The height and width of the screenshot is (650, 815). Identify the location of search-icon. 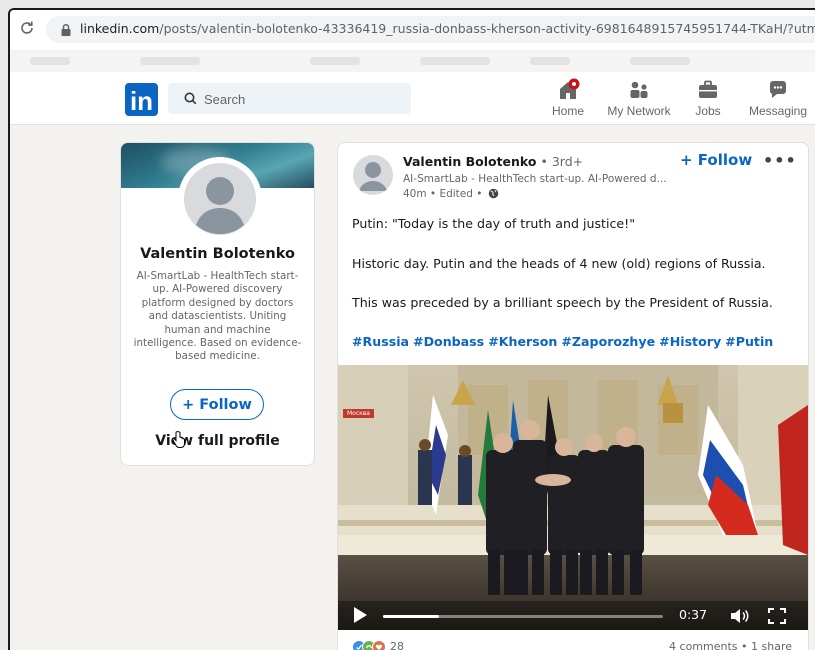
(190, 98).